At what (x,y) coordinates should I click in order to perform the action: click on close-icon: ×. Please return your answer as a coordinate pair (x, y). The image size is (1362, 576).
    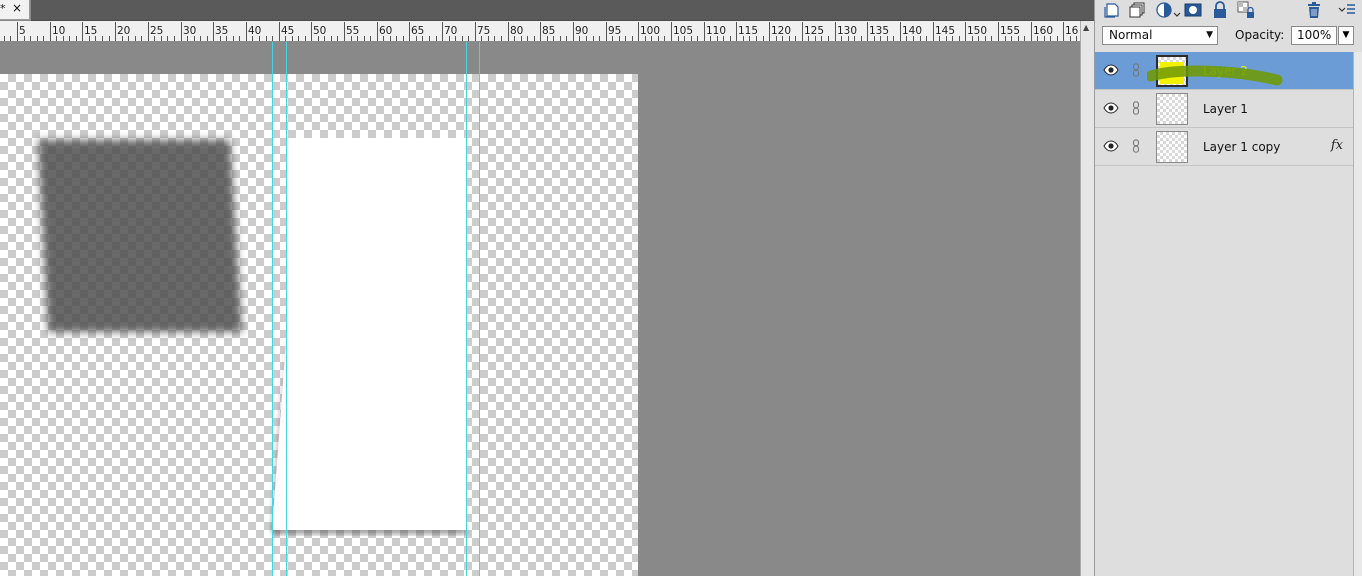
    Looking at the image, I should click on (17, 8).